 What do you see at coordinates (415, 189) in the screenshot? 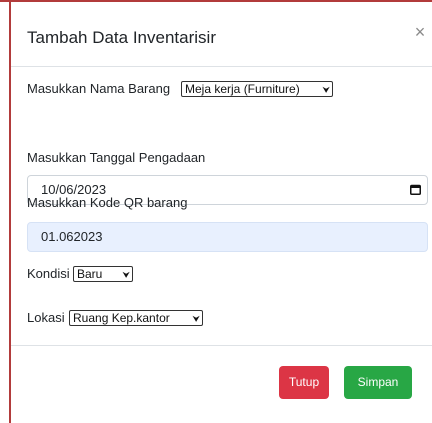
I see `calendar-icon` at bounding box center [415, 189].